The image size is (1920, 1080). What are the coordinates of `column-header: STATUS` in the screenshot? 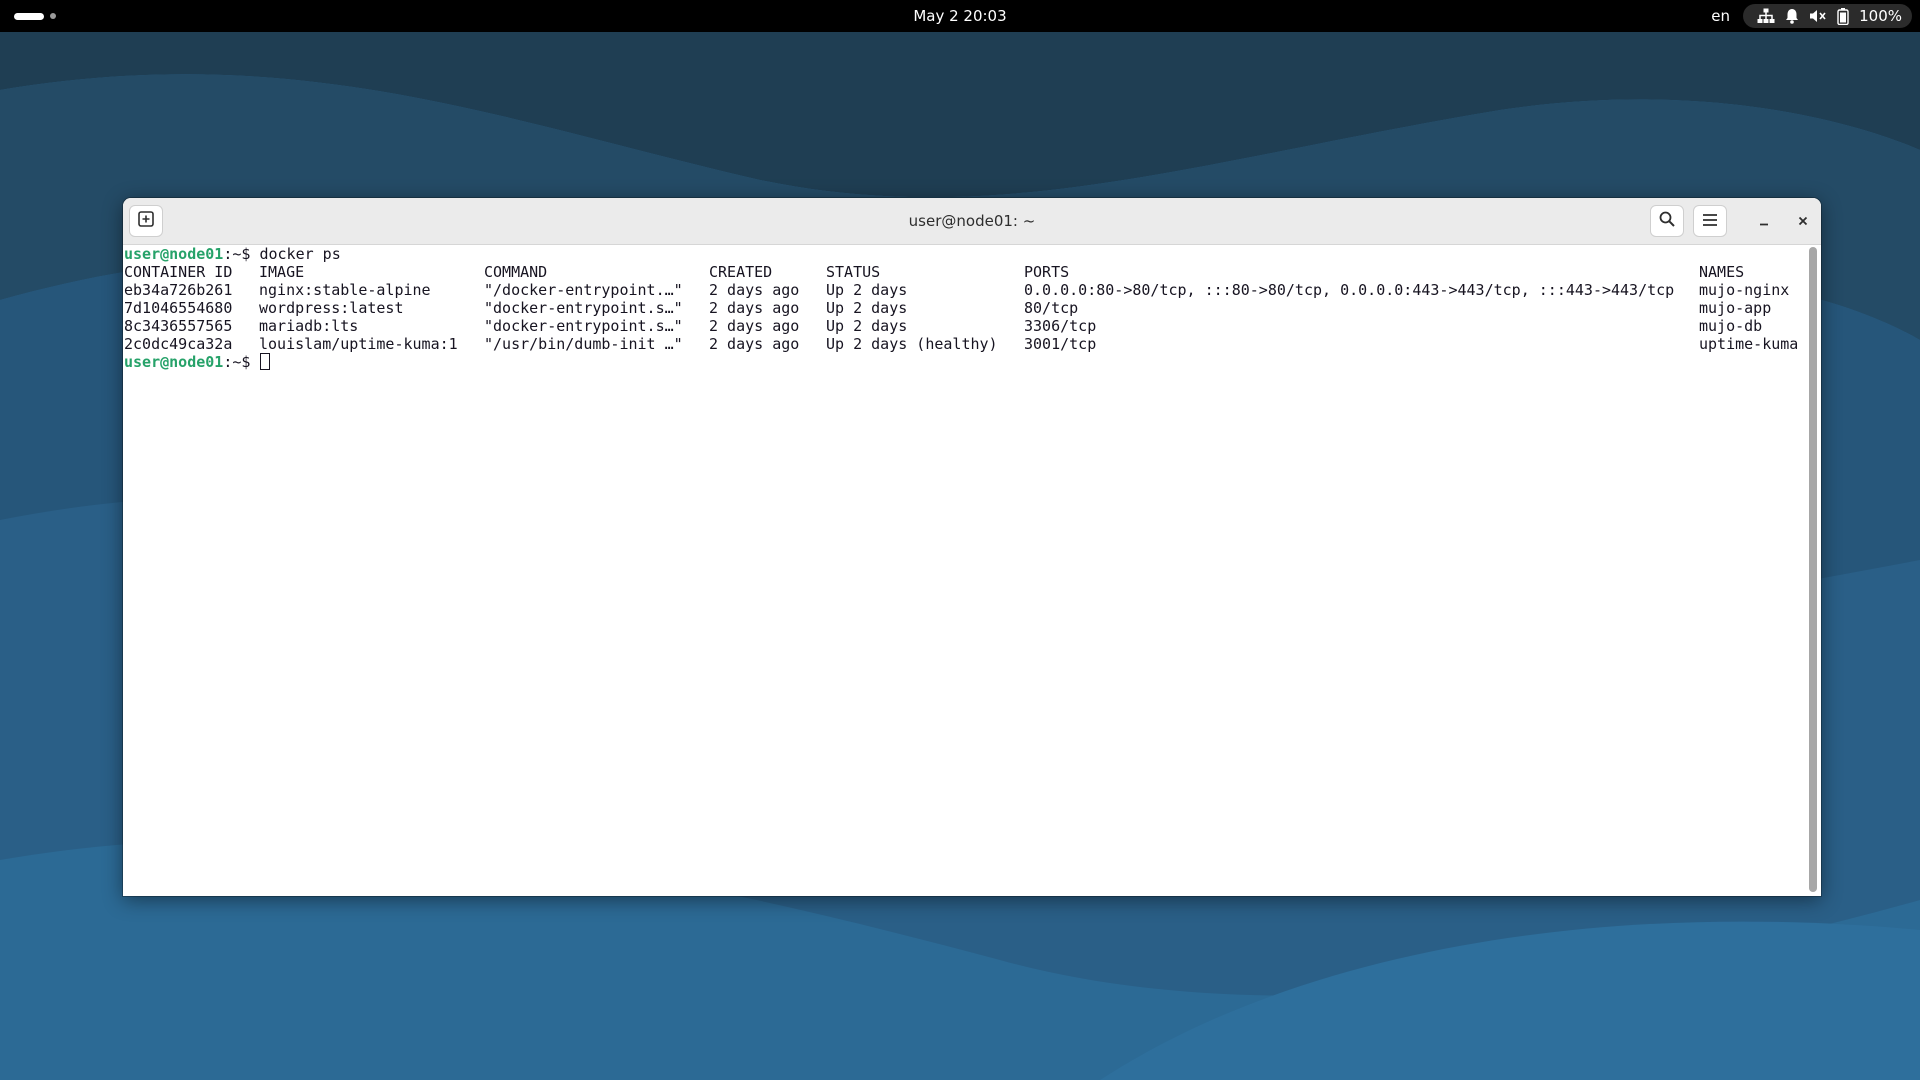 It's located at (853, 272).